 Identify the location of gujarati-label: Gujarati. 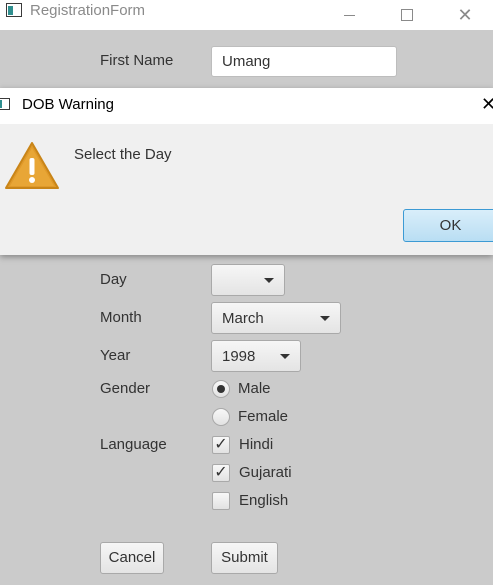
(265, 472).